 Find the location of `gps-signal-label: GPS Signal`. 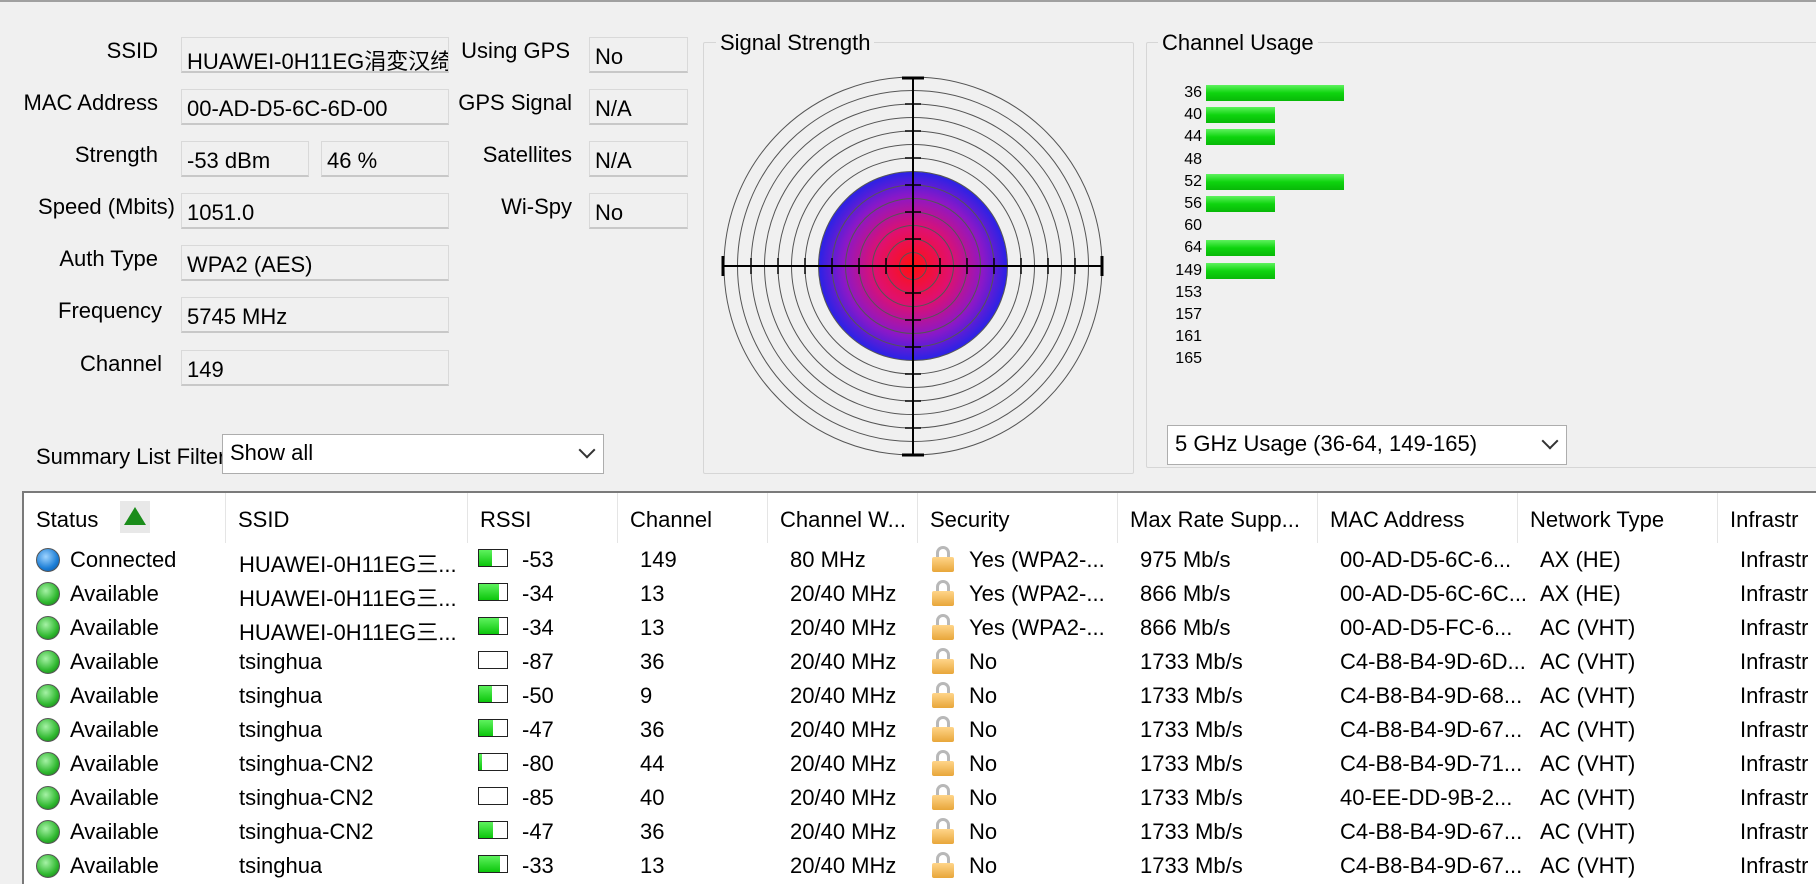

gps-signal-label: GPS Signal is located at coordinates (515, 102).